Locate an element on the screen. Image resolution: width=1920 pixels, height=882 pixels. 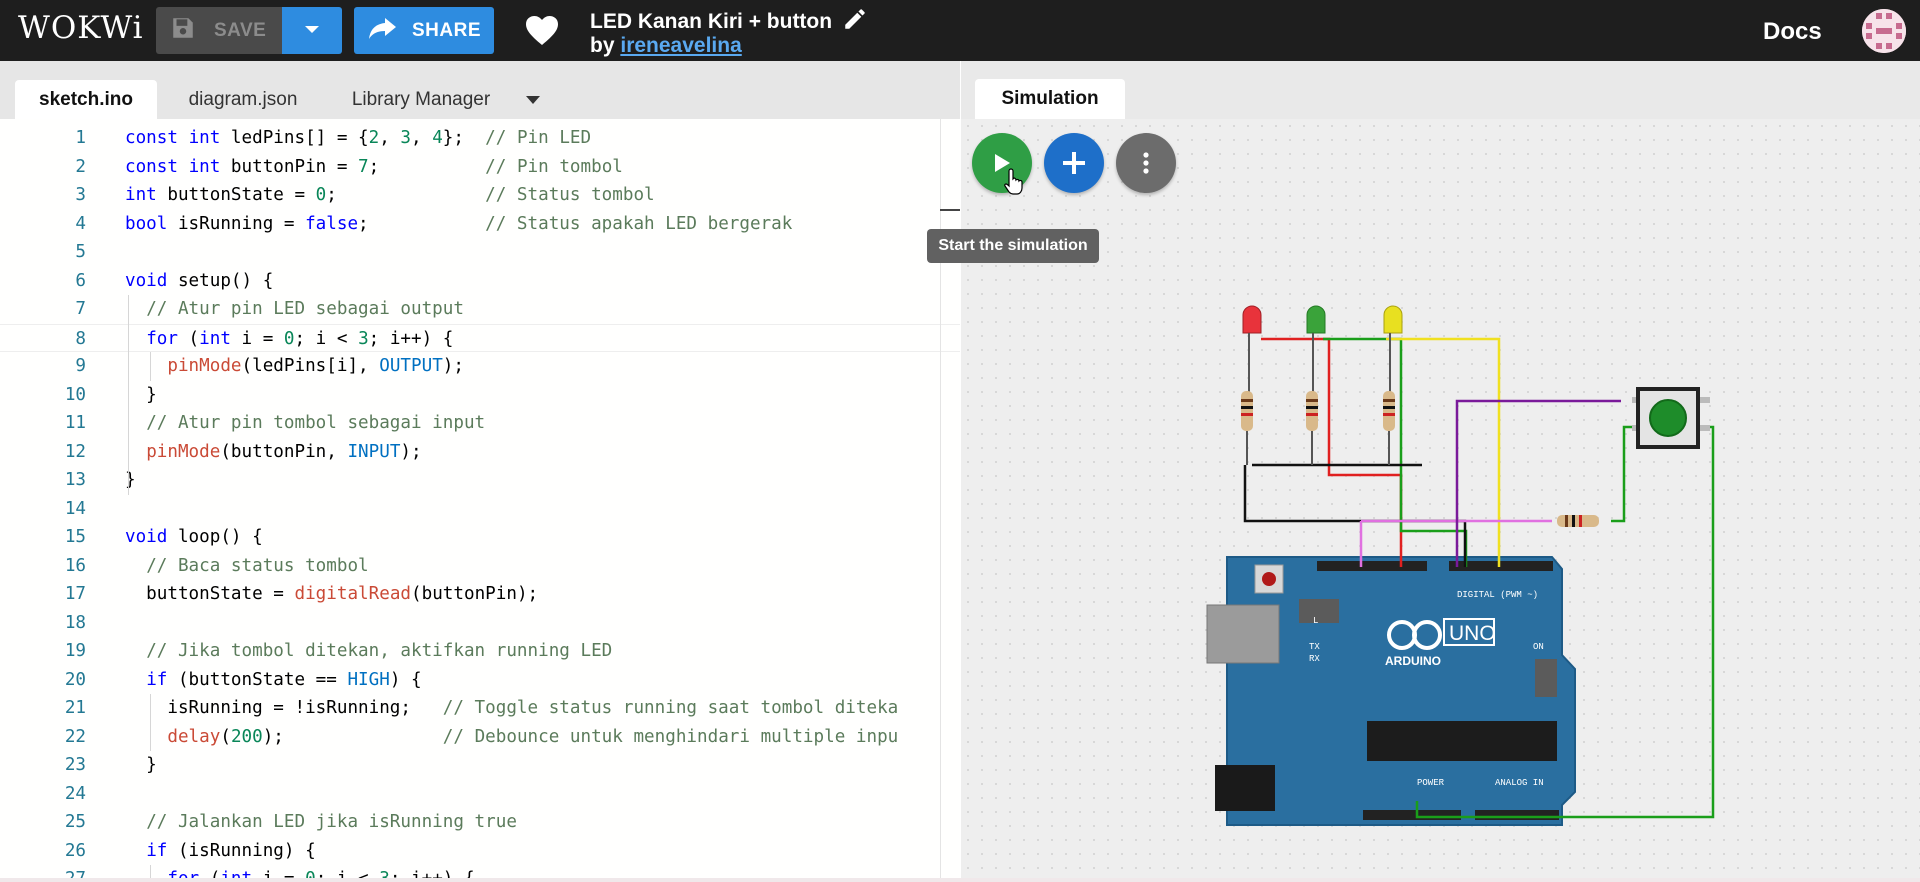
line-number: 2 is located at coordinates (80, 166).